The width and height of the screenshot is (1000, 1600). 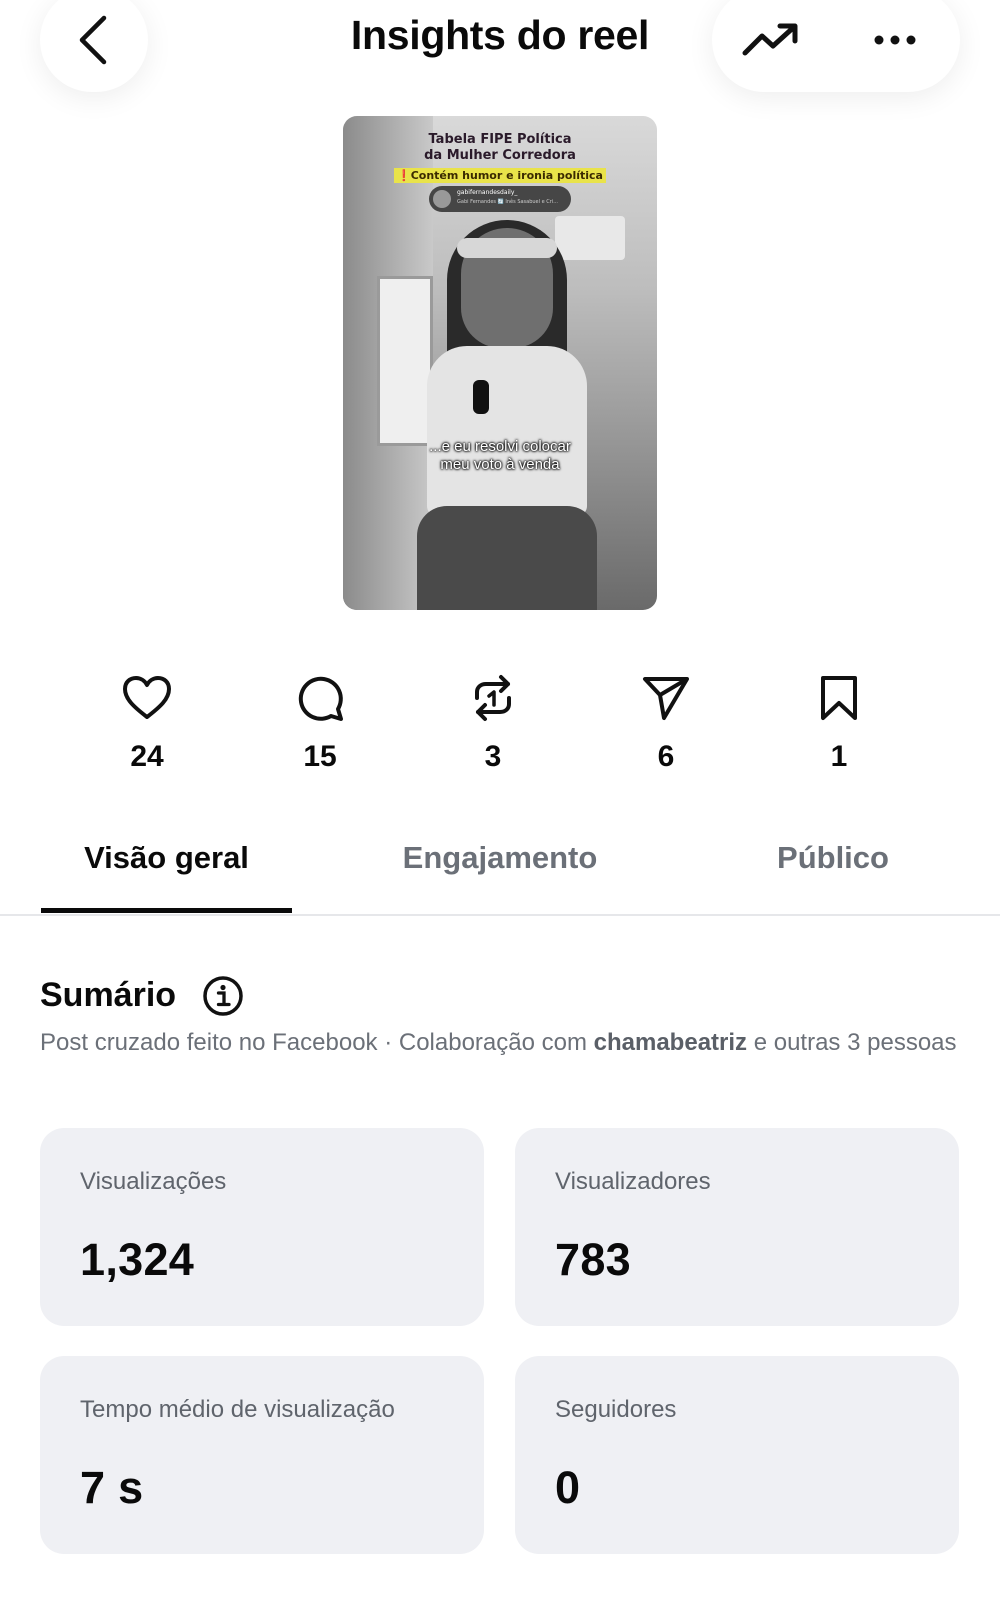 What do you see at coordinates (108, 995) in the screenshot?
I see `summary-title: Sumário` at bounding box center [108, 995].